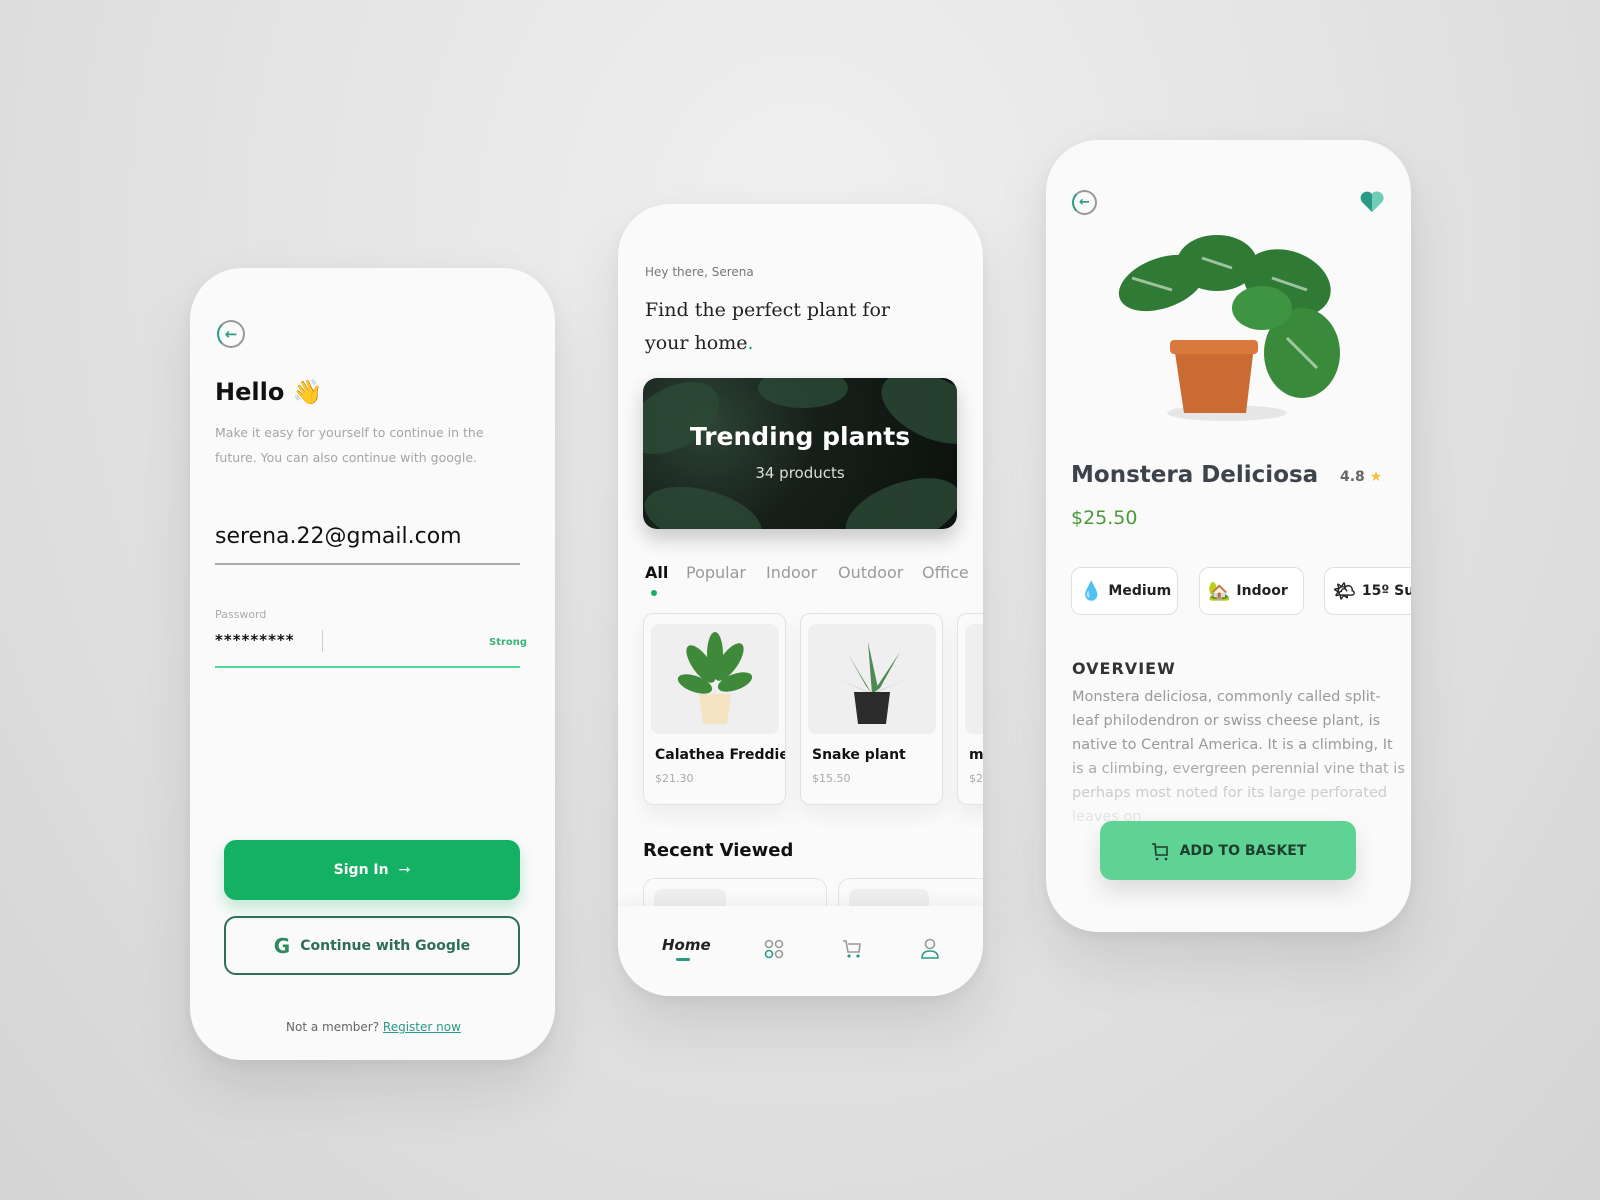 Image resolution: width=1600 pixels, height=1200 pixels. I want to click on grid-icon, so click(774, 949).